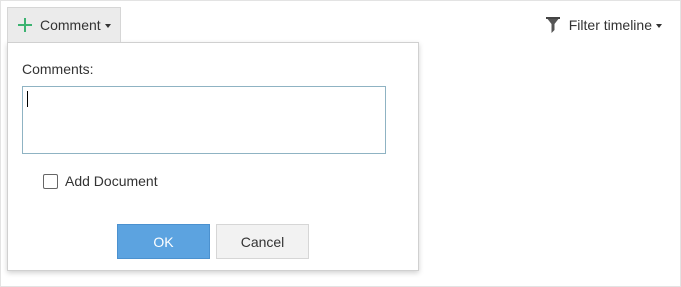 The height and width of the screenshot is (287, 681). I want to click on add-document-option: Add Document, so click(100, 181).